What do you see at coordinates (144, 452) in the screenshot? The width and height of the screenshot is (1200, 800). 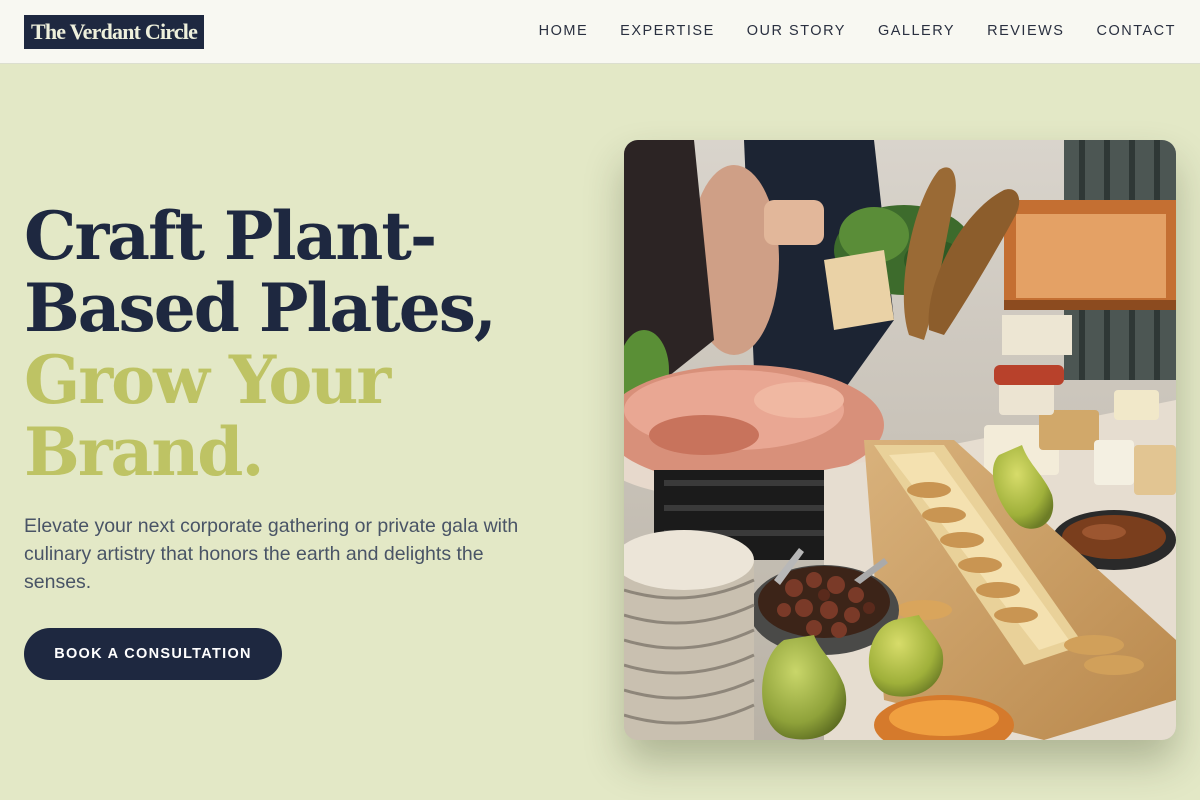 I see `headline-line-4: Brand.` at bounding box center [144, 452].